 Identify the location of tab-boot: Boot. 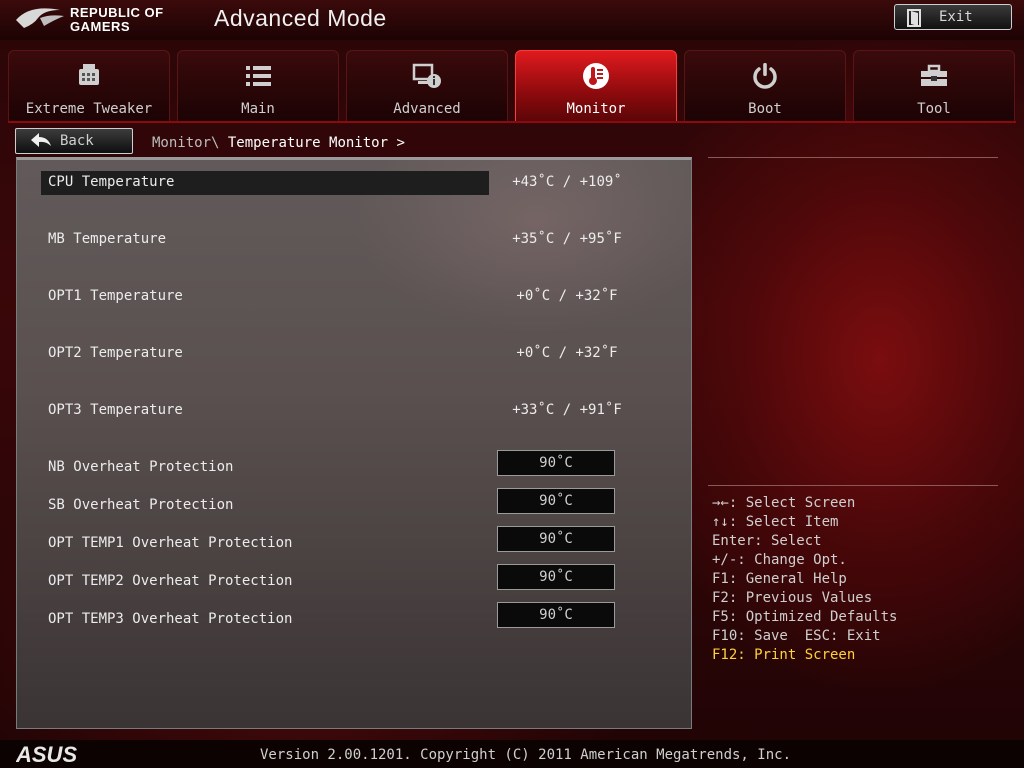
(765, 86).